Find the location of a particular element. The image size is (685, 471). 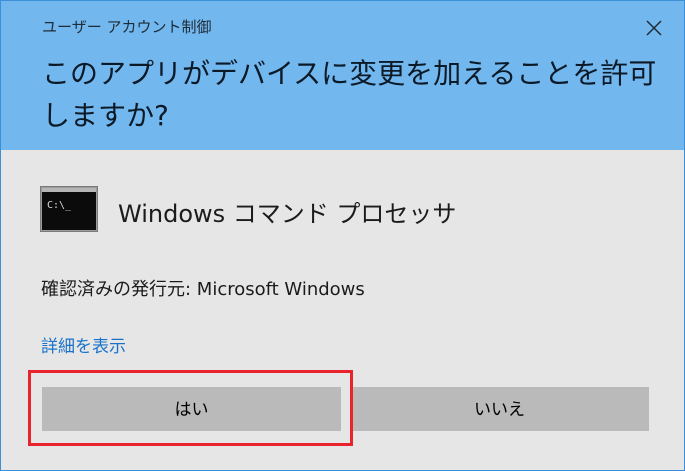

icon-prompt-text: C:\_ is located at coordinates (59, 205).